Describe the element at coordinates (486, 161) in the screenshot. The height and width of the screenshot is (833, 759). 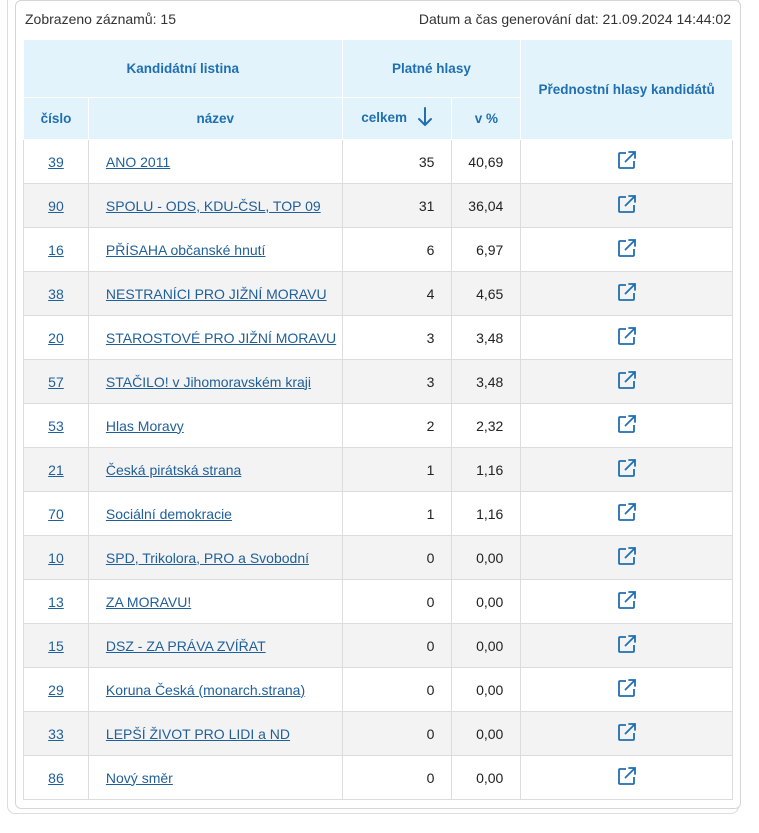
I see `cell-percent: 40,69` at that location.